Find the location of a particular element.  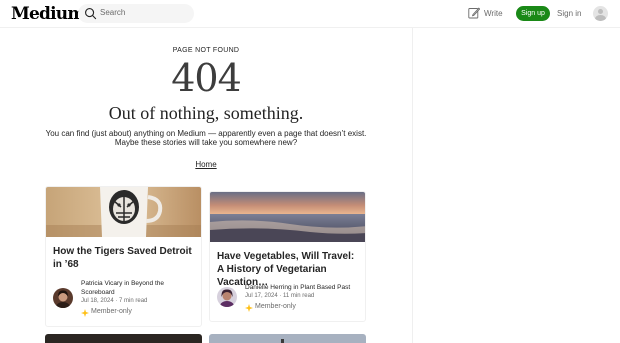

sign-up-button: Sign up is located at coordinates (533, 13).